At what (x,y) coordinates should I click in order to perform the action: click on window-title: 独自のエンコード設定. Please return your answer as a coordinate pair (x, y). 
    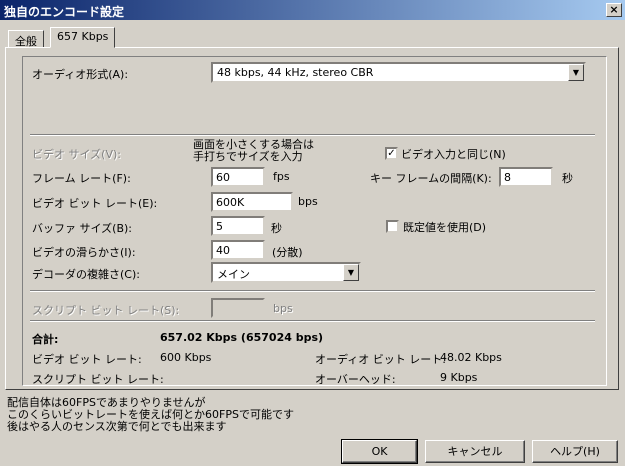
    Looking at the image, I should click on (64, 12).